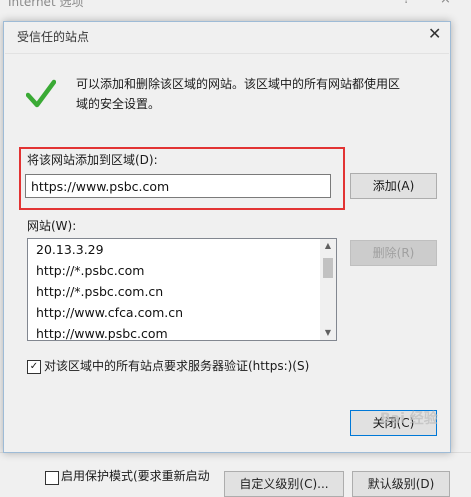  I want to click on parent-help-button: ?, so click(406, 3).